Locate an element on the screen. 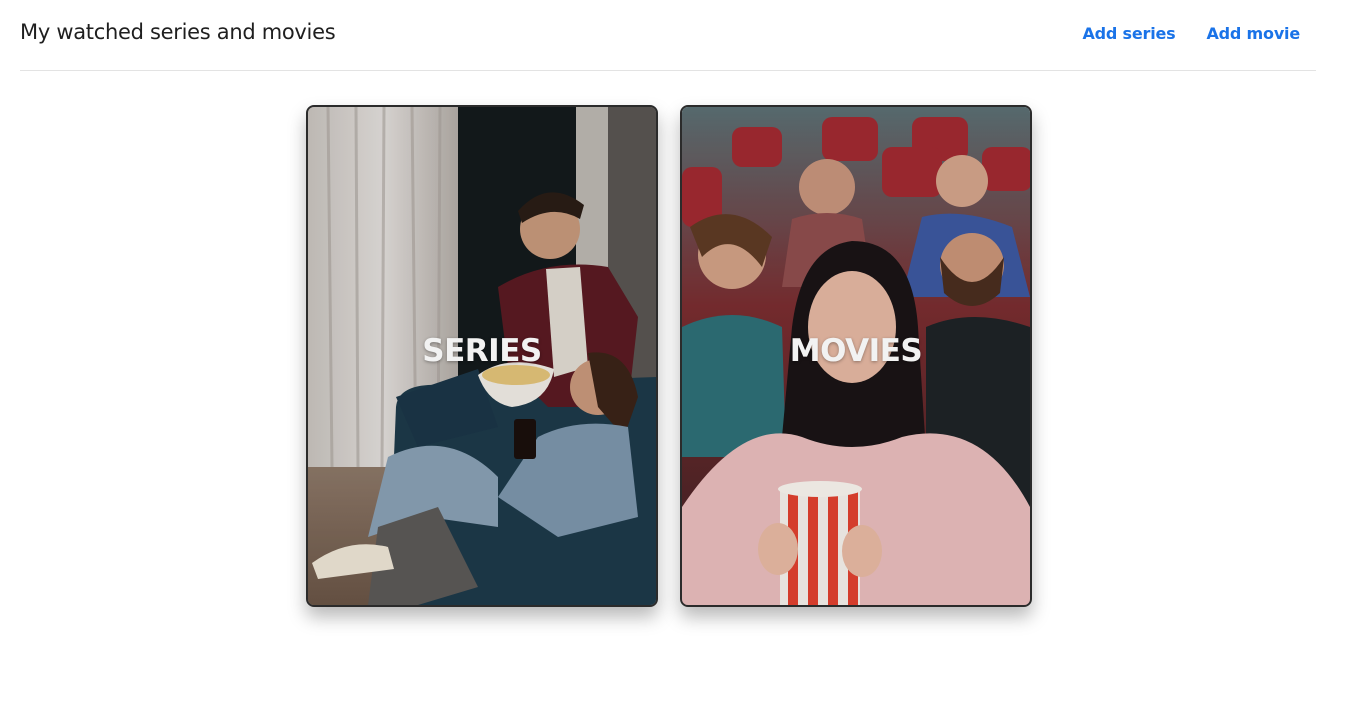 Image resolution: width=1349 pixels, height=701 pixels. add-movie-link: Add movie is located at coordinates (1254, 33).